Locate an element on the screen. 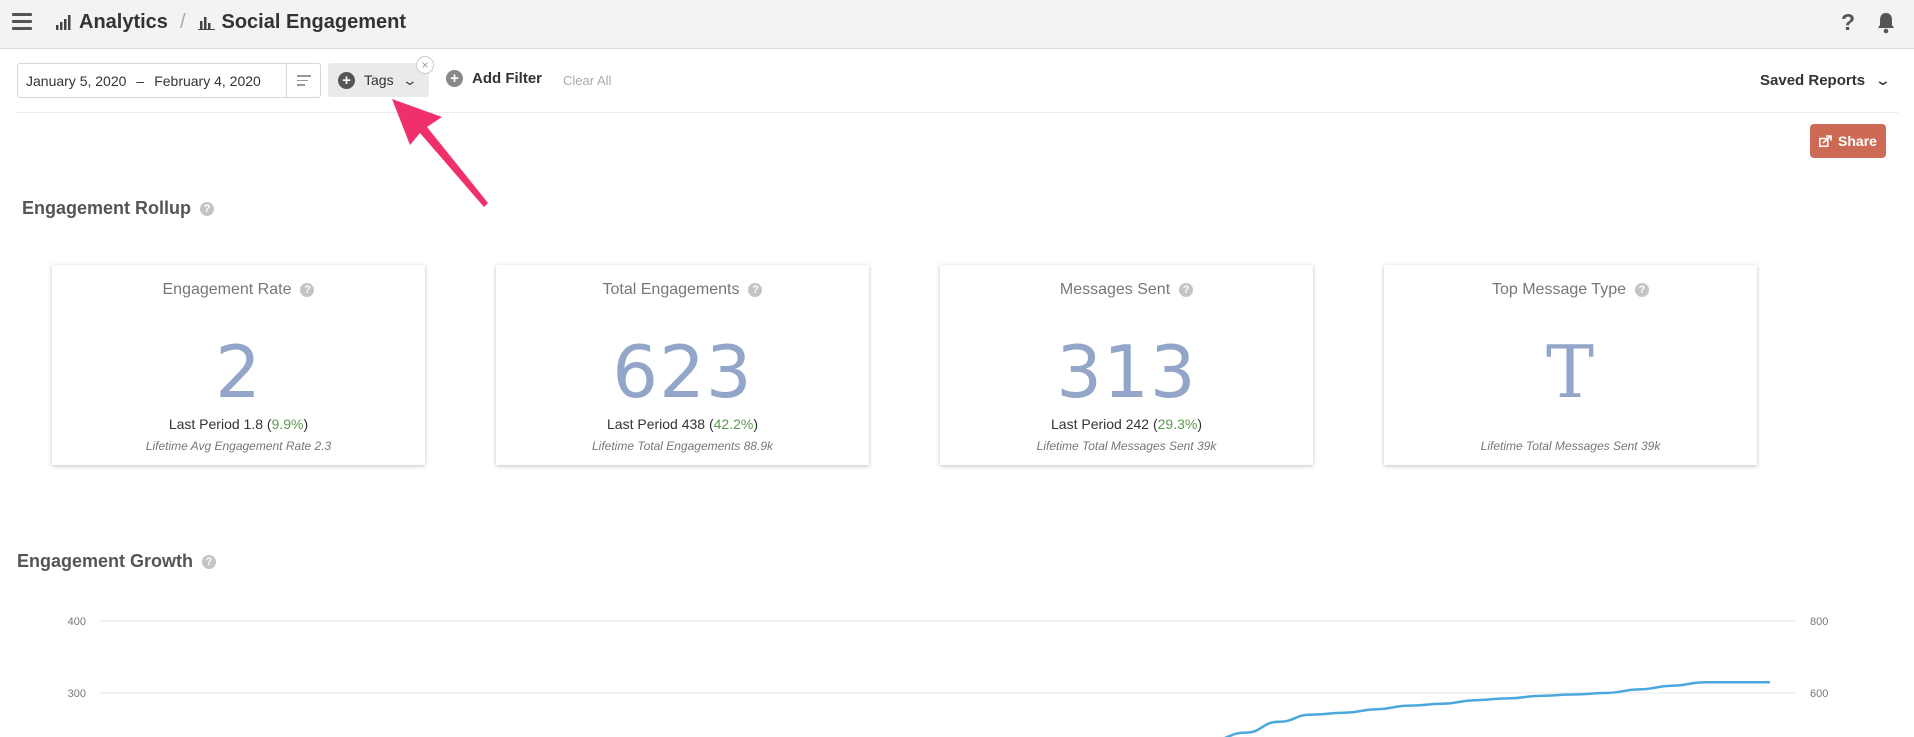 The height and width of the screenshot is (737, 1914). card-title: Engagement Rate? is located at coordinates (238, 290).